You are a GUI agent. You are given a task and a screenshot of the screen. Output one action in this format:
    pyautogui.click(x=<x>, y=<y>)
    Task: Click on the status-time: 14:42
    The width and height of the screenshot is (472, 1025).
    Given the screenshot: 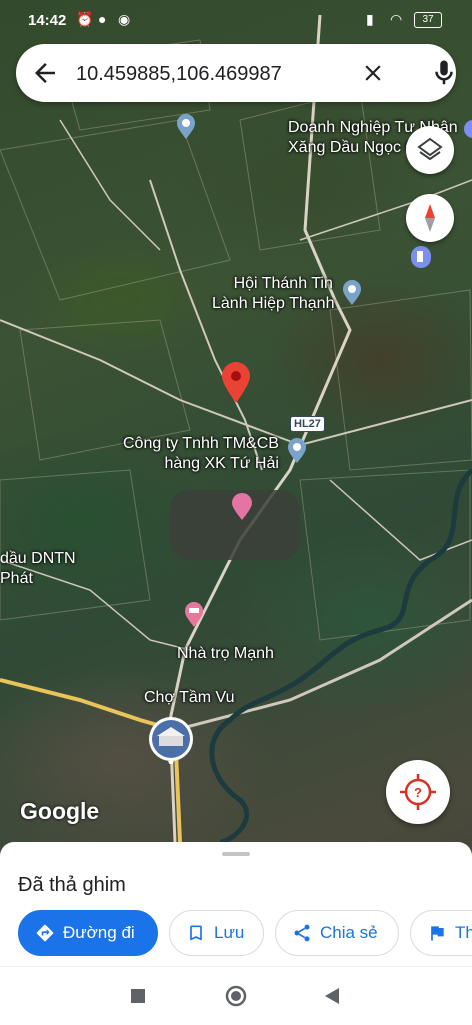 What is the action you would take?
    pyautogui.click(x=47, y=20)
    